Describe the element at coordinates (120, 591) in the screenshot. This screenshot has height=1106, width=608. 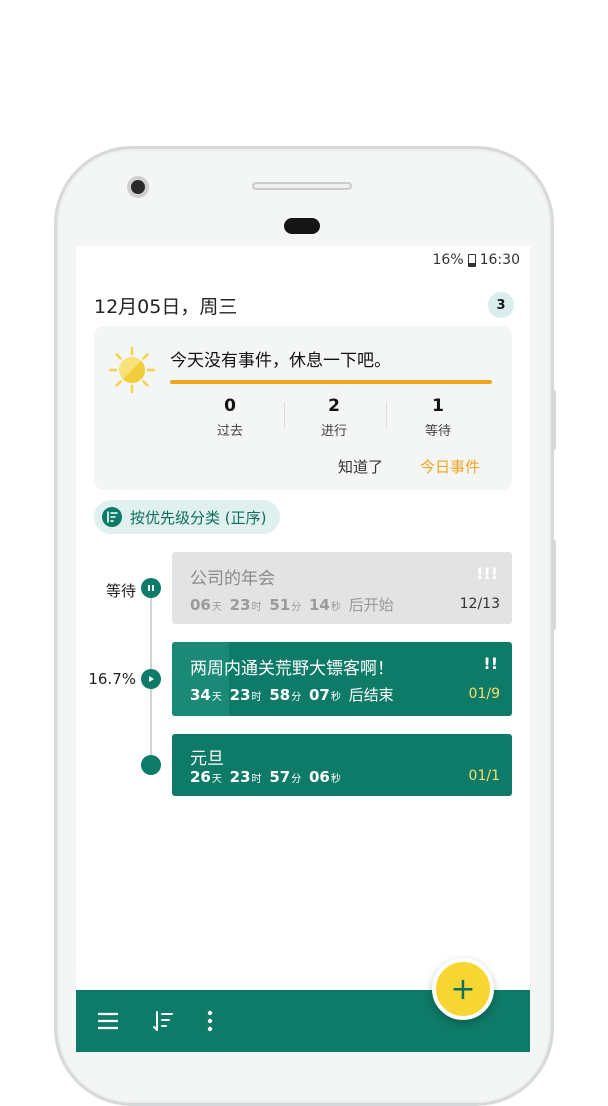
I see `timeline-label-waiting: 等待` at that location.